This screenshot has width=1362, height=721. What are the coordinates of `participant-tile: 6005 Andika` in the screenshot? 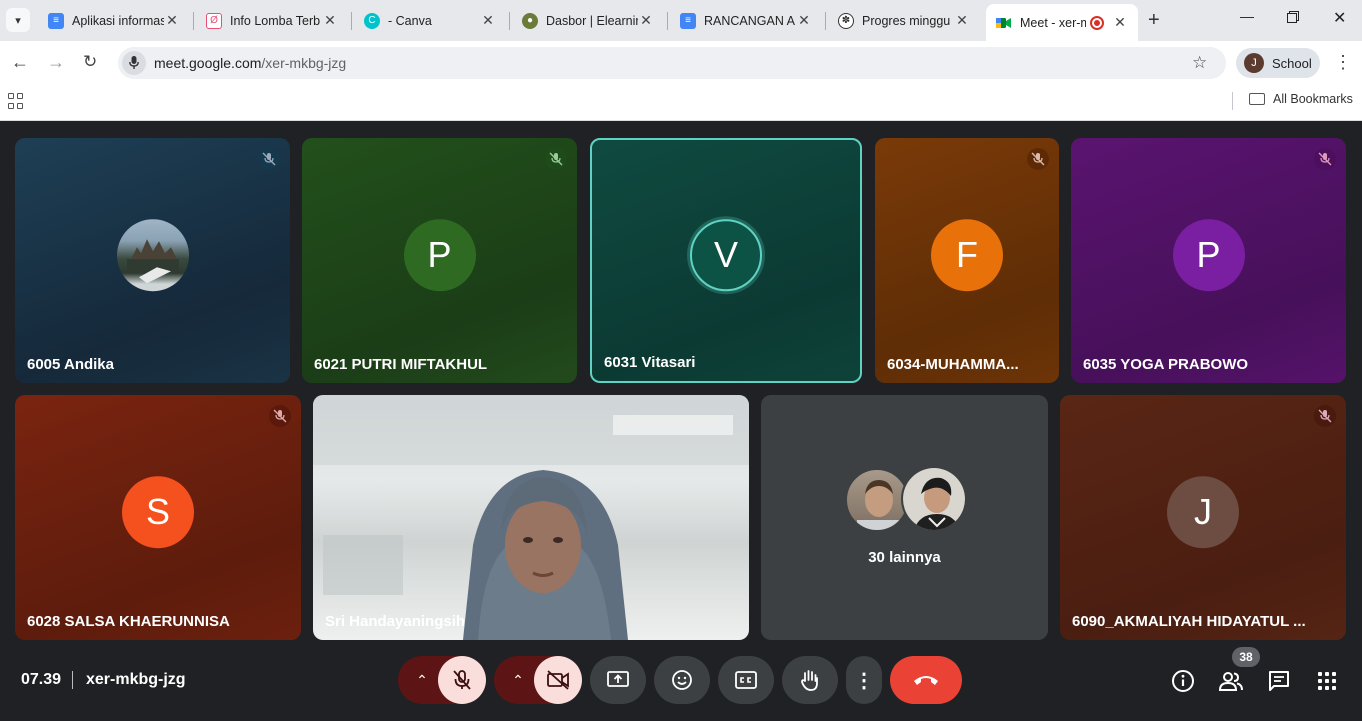 It's located at (152, 260).